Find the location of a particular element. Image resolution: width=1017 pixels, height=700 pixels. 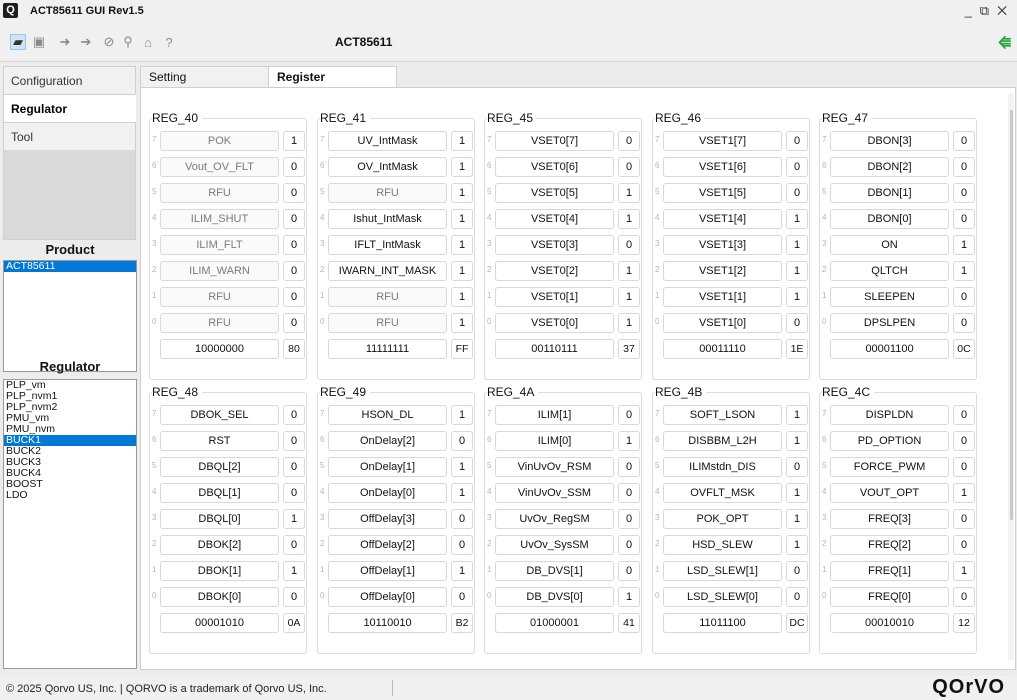

bit-name-button: DBQL[0] is located at coordinates (219, 519).